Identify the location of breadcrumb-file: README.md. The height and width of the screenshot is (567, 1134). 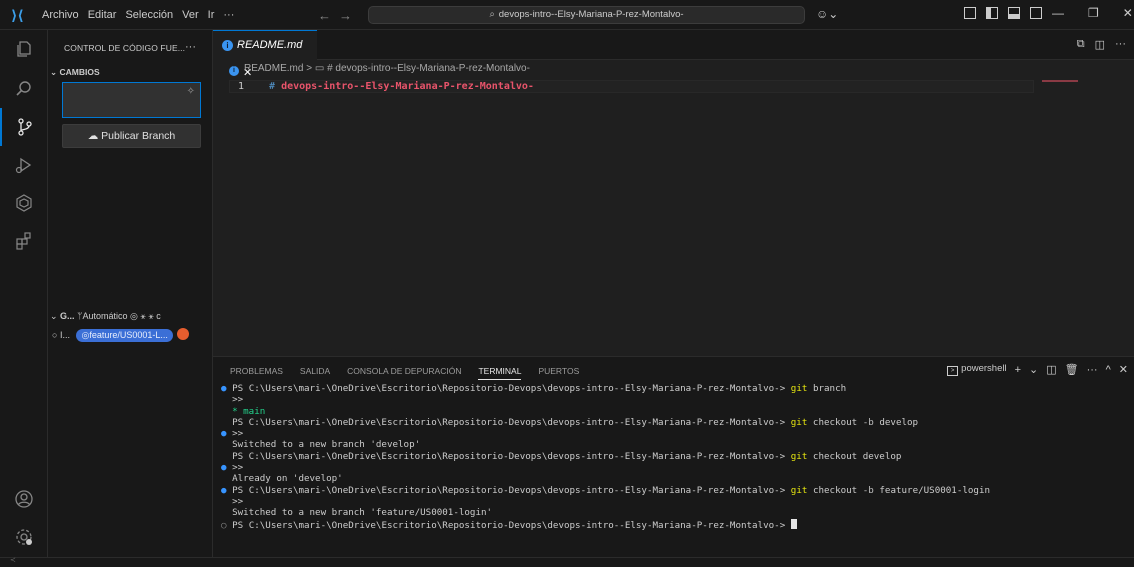
(273, 68).